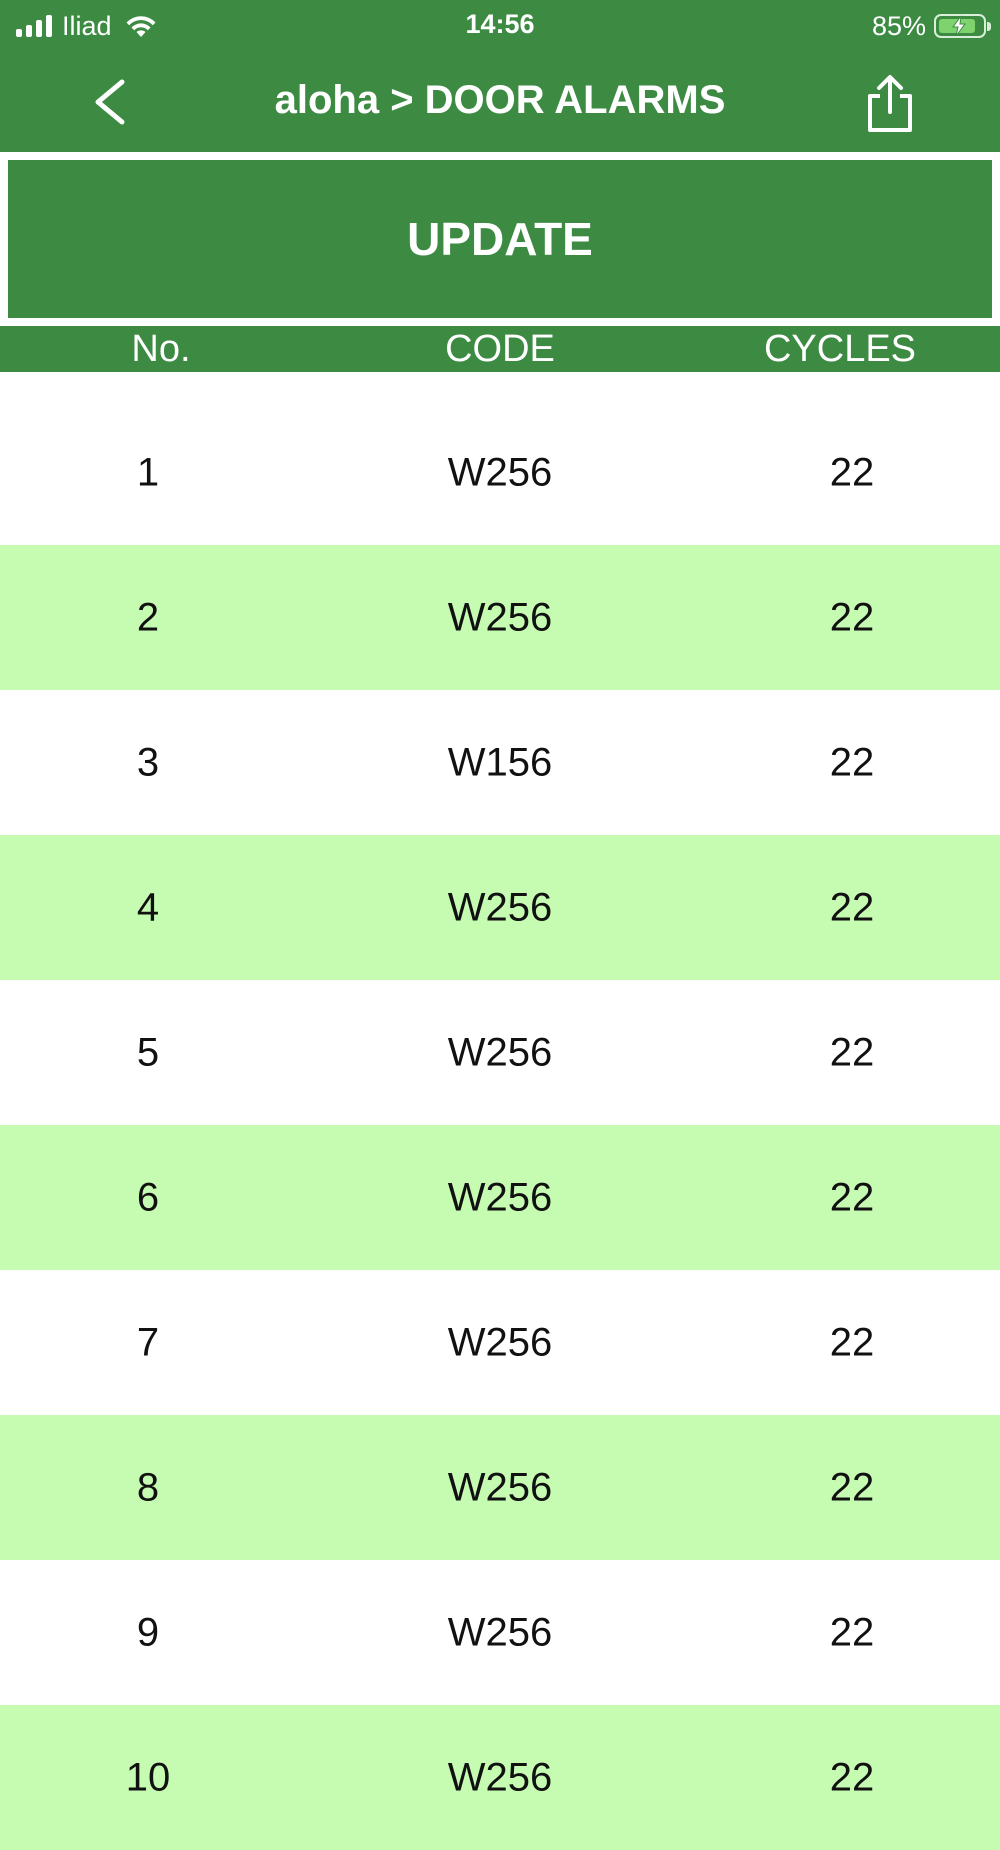 The height and width of the screenshot is (1850, 1000). I want to click on table-row: 5 W256 22, so click(500, 1052).